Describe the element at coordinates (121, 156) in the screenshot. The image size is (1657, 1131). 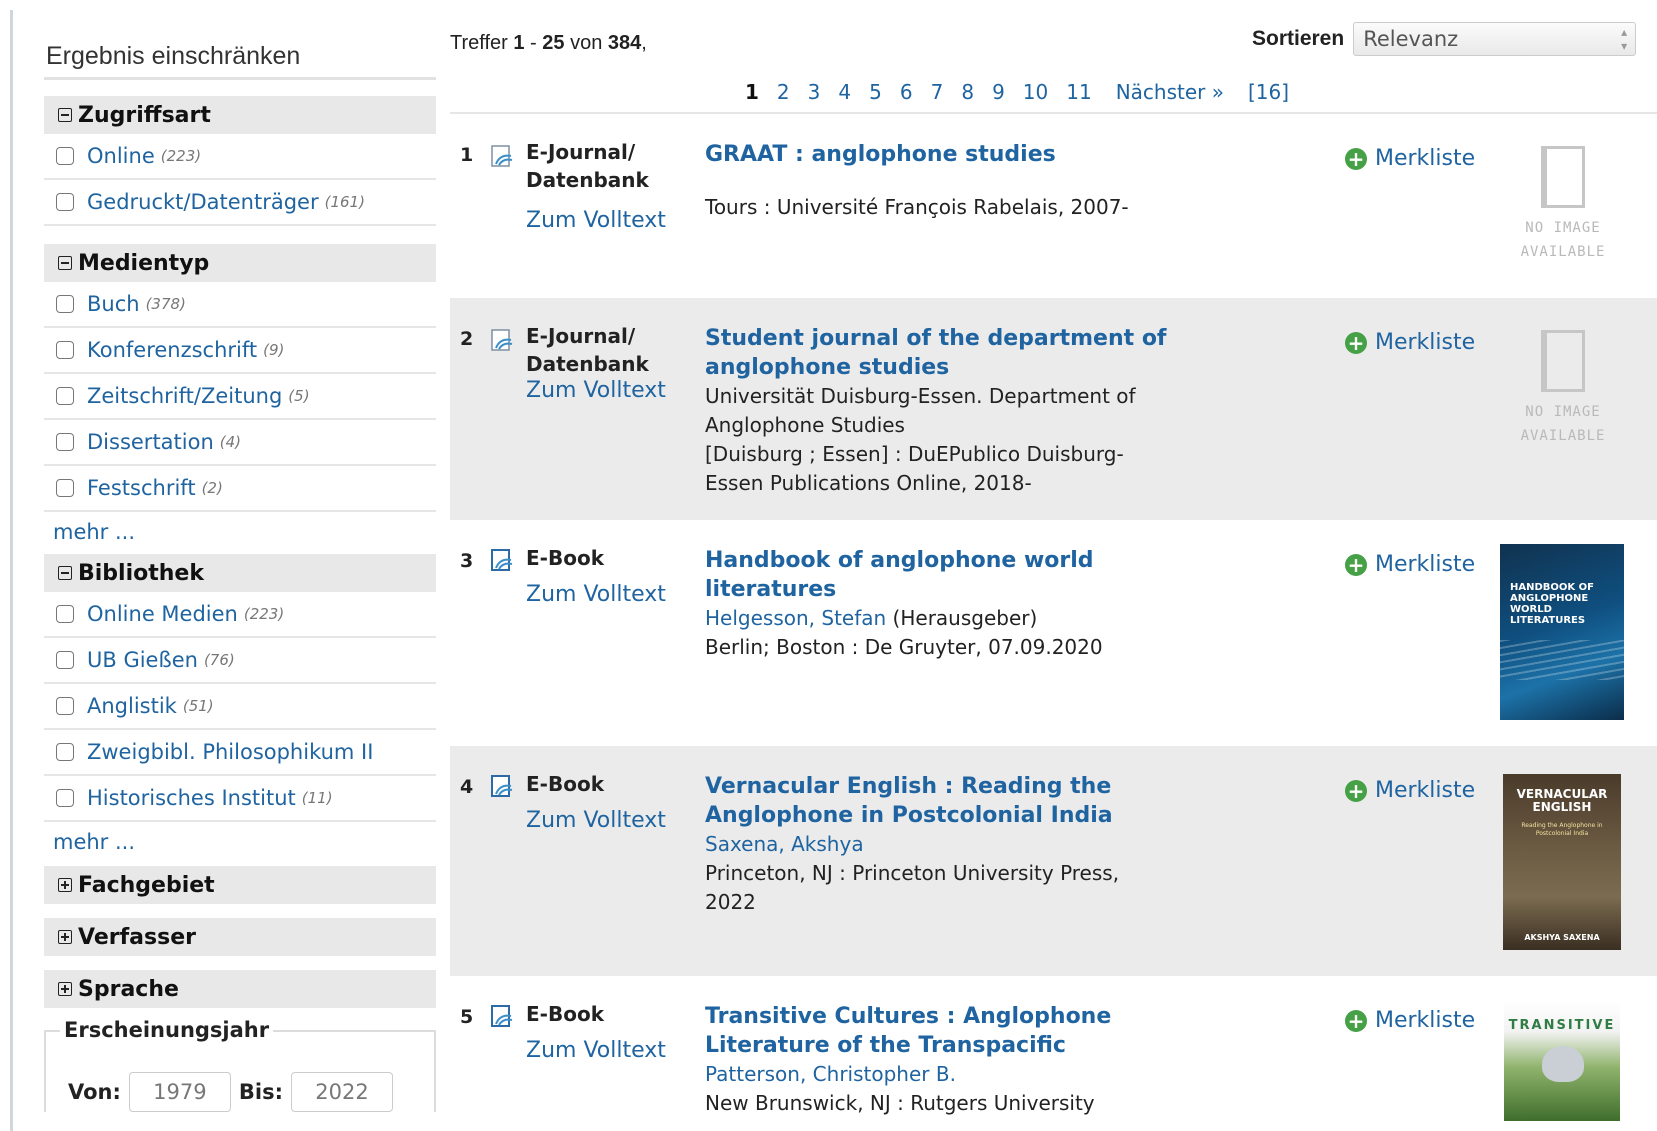
I see `facet-link: Online` at that location.